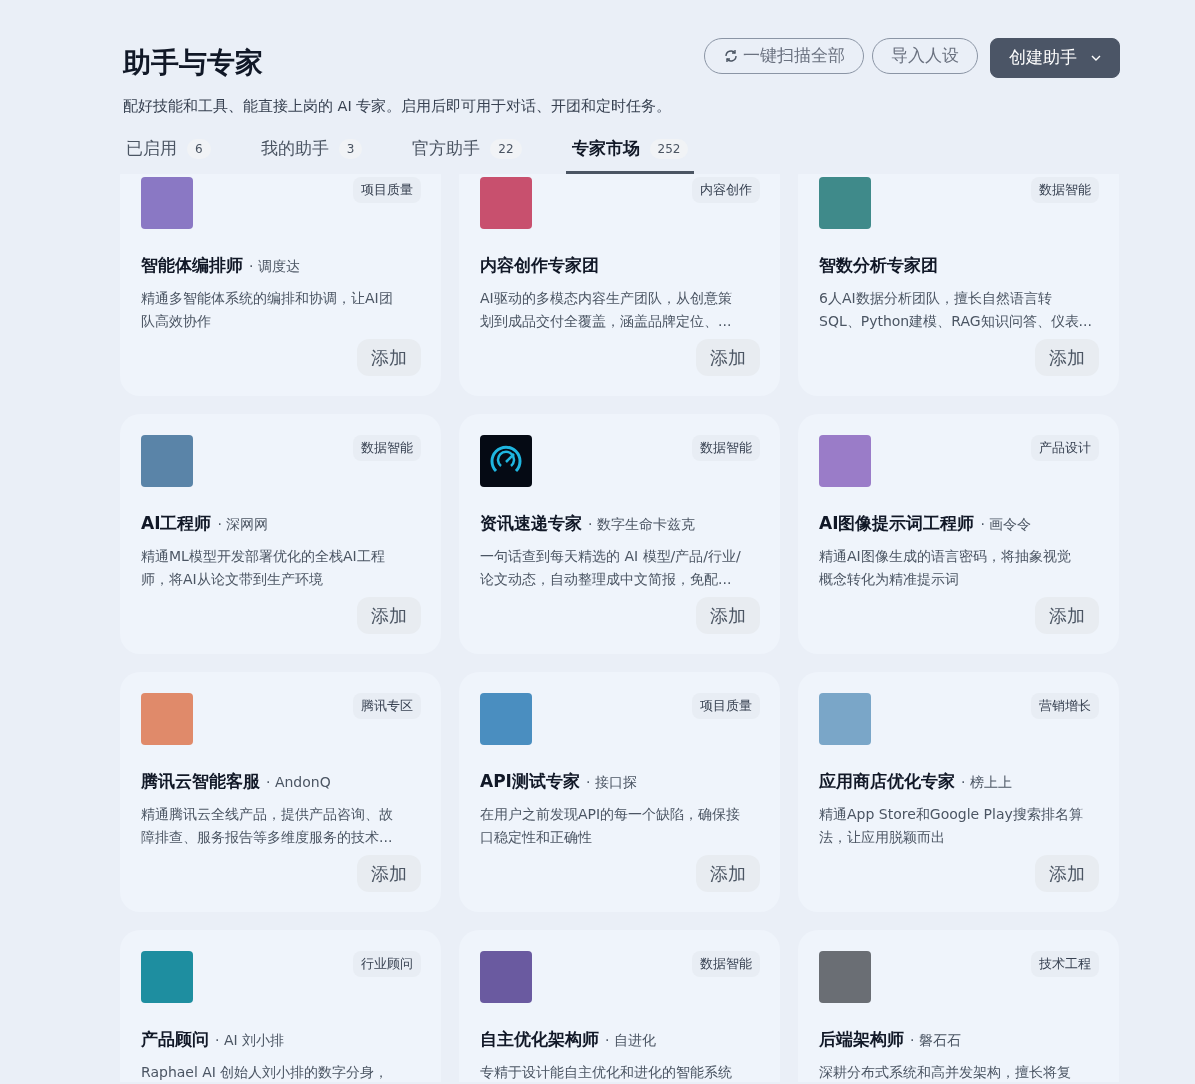 This screenshot has height=1084, width=1195. Describe the element at coordinates (630, 1041) in the screenshot. I see `expert-alias: · 自进化` at that location.